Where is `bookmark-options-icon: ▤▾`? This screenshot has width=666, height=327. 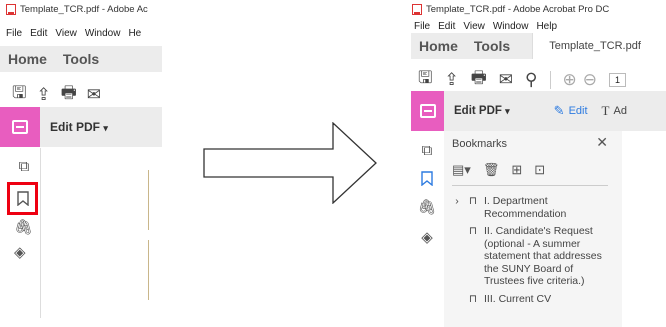 bookmark-options-icon: ▤▾ is located at coordinates (461, 170).